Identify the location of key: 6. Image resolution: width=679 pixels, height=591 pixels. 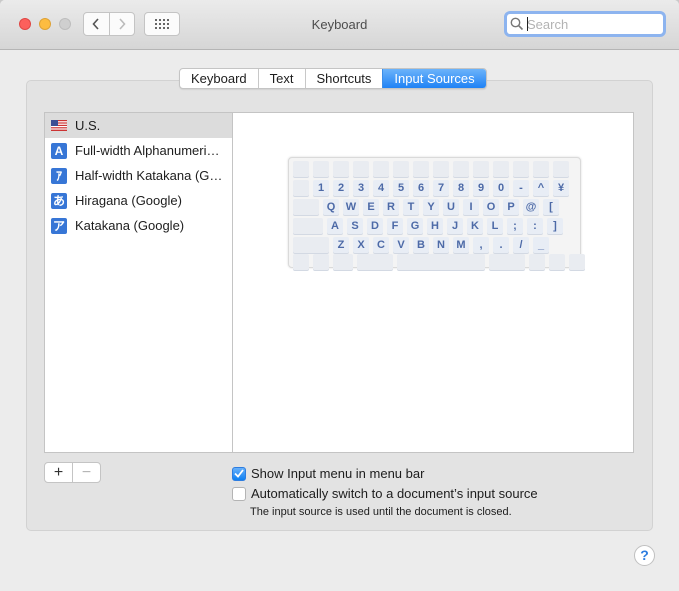
(421, 188).